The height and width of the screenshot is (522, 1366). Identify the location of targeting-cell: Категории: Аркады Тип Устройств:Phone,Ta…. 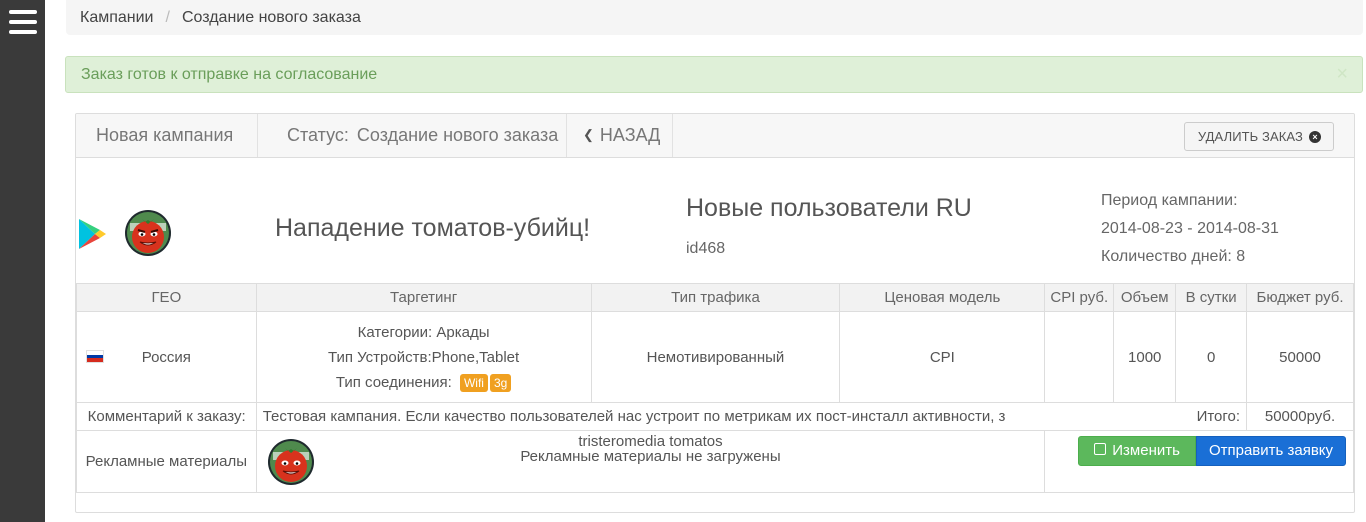
(423, 357).